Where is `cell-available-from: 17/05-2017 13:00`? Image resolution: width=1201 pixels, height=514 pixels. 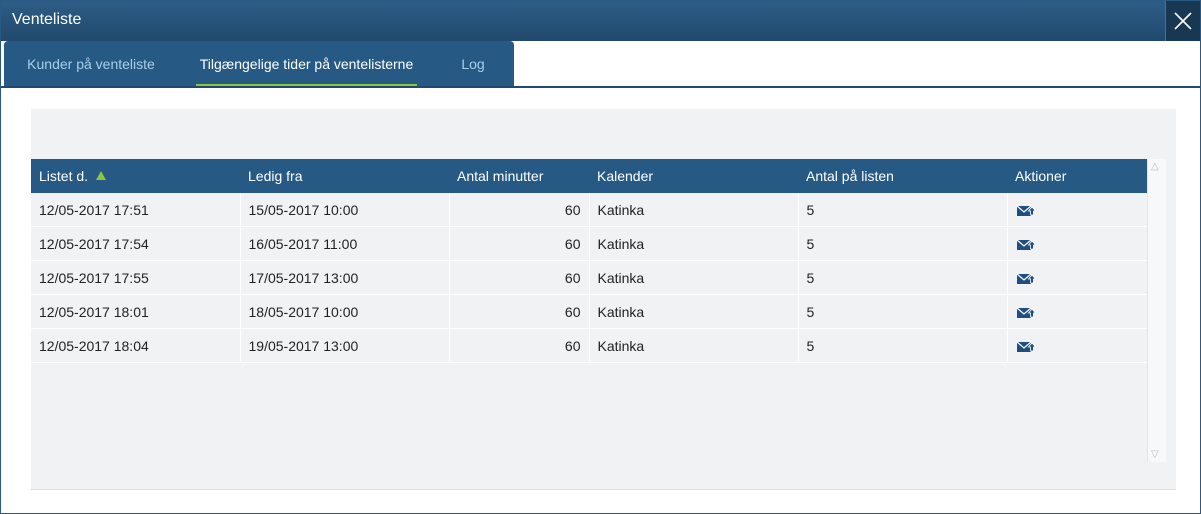 cell-available-from: 17/05-2017 13:00 is located at coordinates (345, 277).